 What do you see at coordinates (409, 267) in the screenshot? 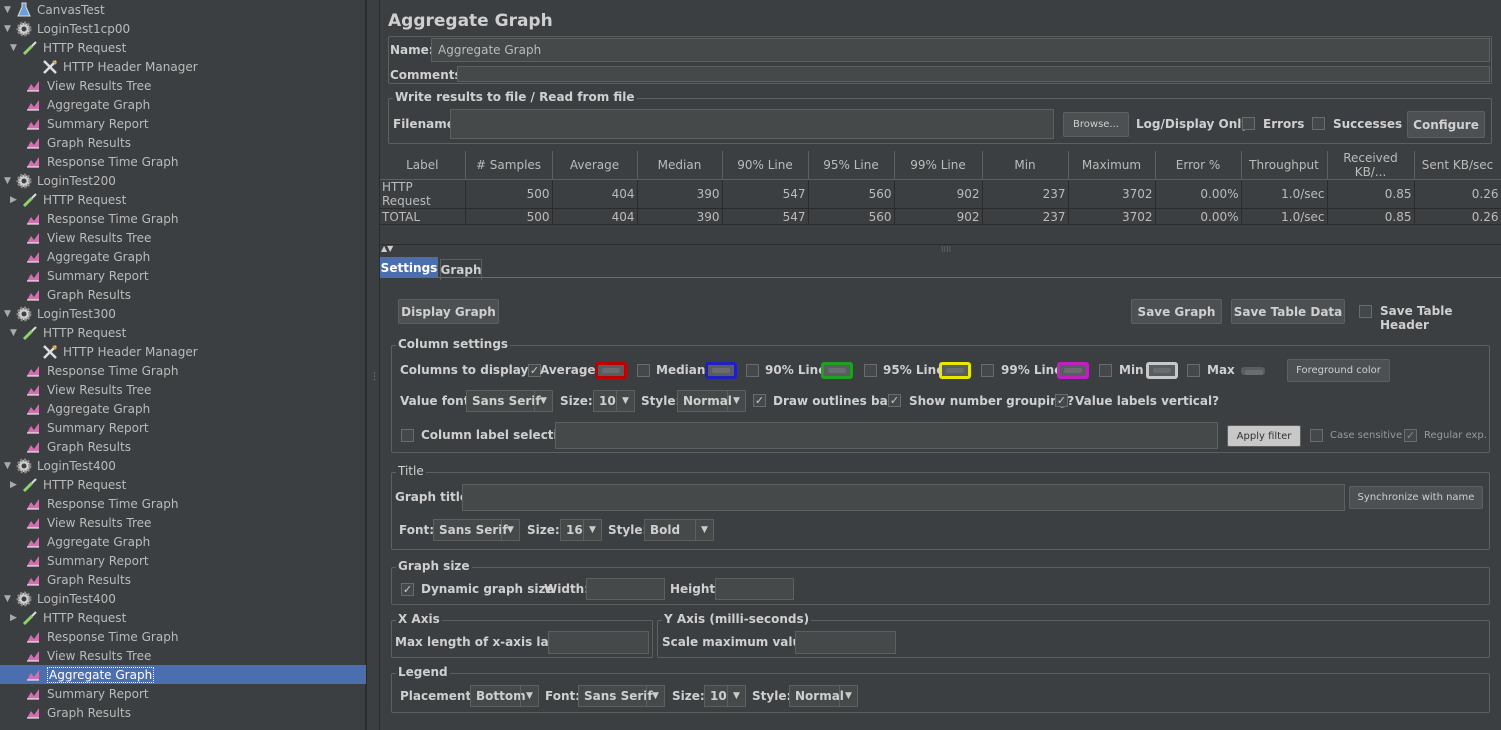
I see `tab-settings: Settings` at bounding box center [409, 267].